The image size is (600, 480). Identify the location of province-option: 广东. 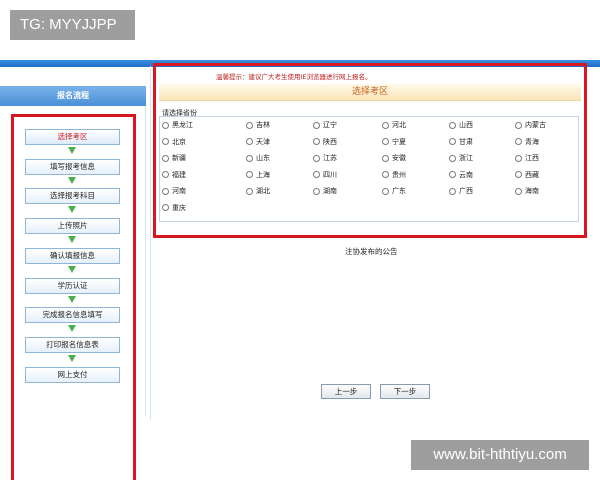
(394, 191).